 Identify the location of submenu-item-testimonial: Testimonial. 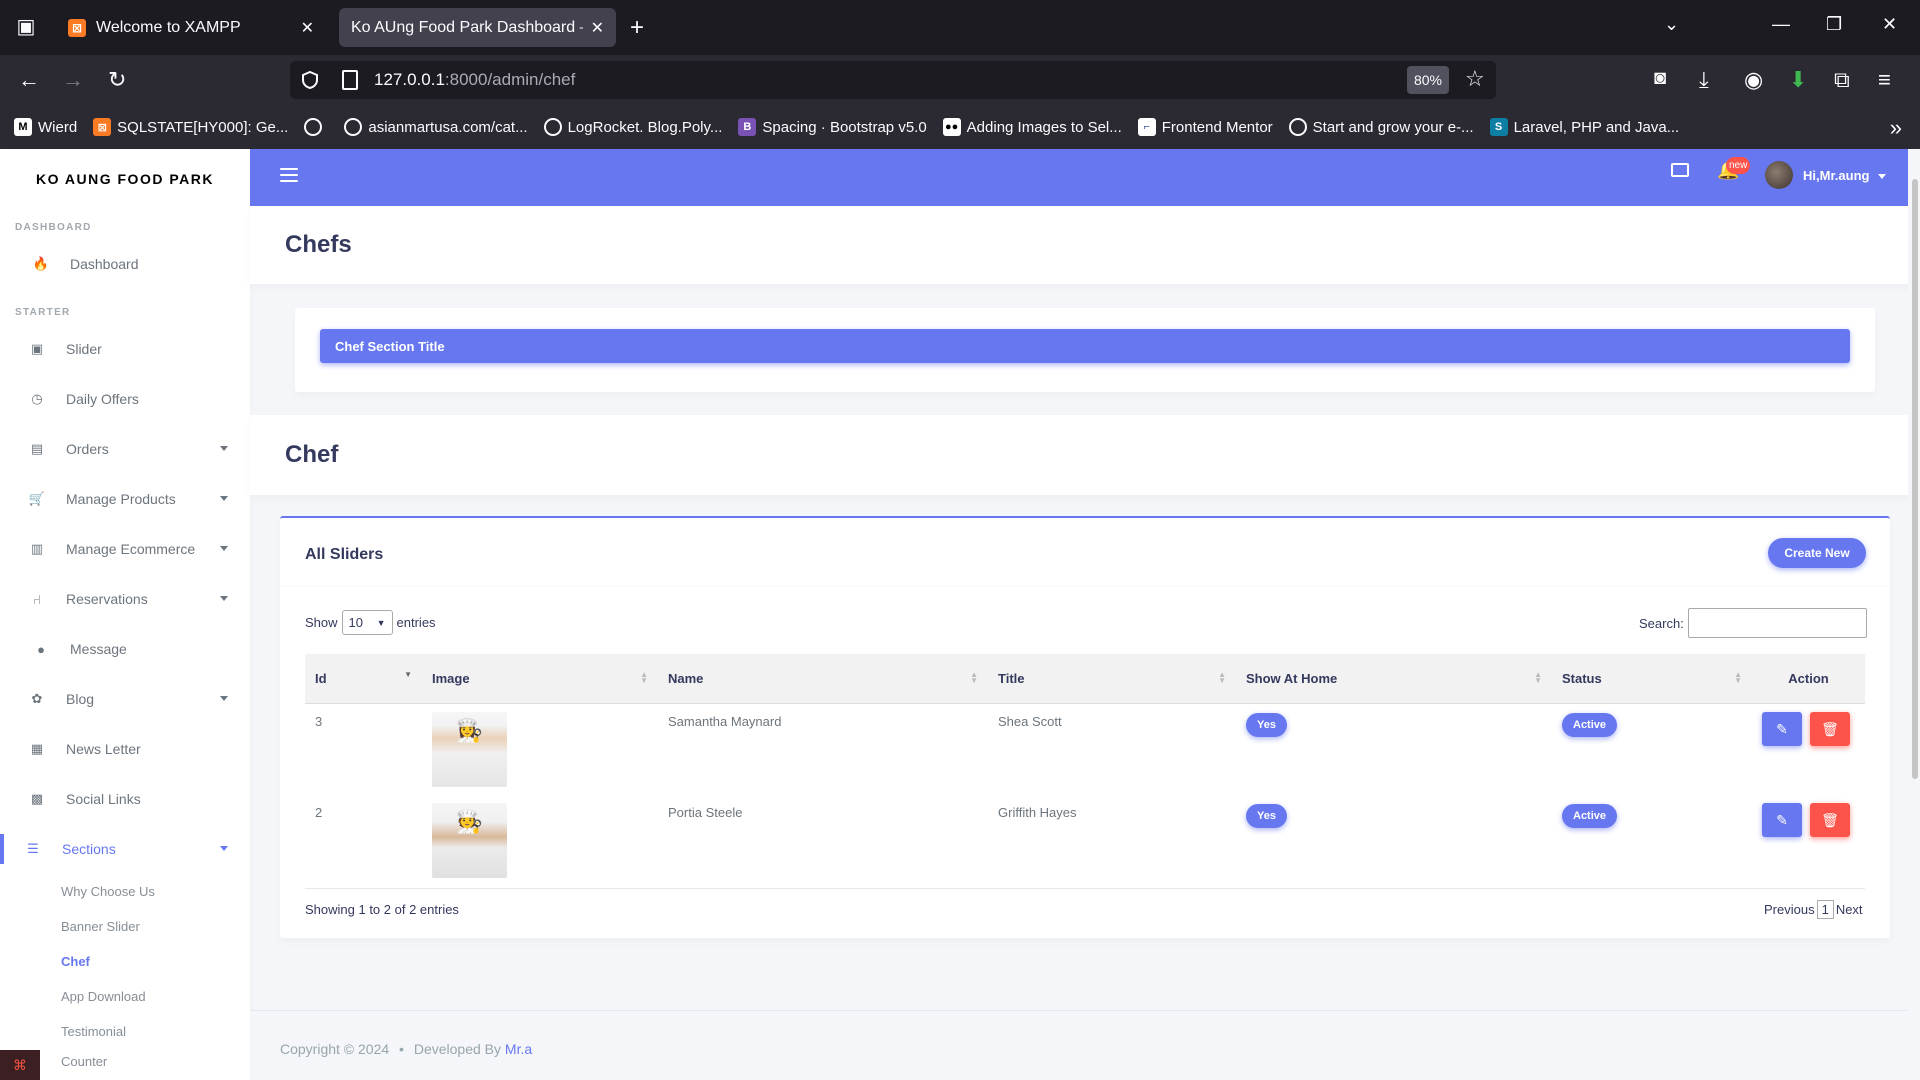
(125, 1031).